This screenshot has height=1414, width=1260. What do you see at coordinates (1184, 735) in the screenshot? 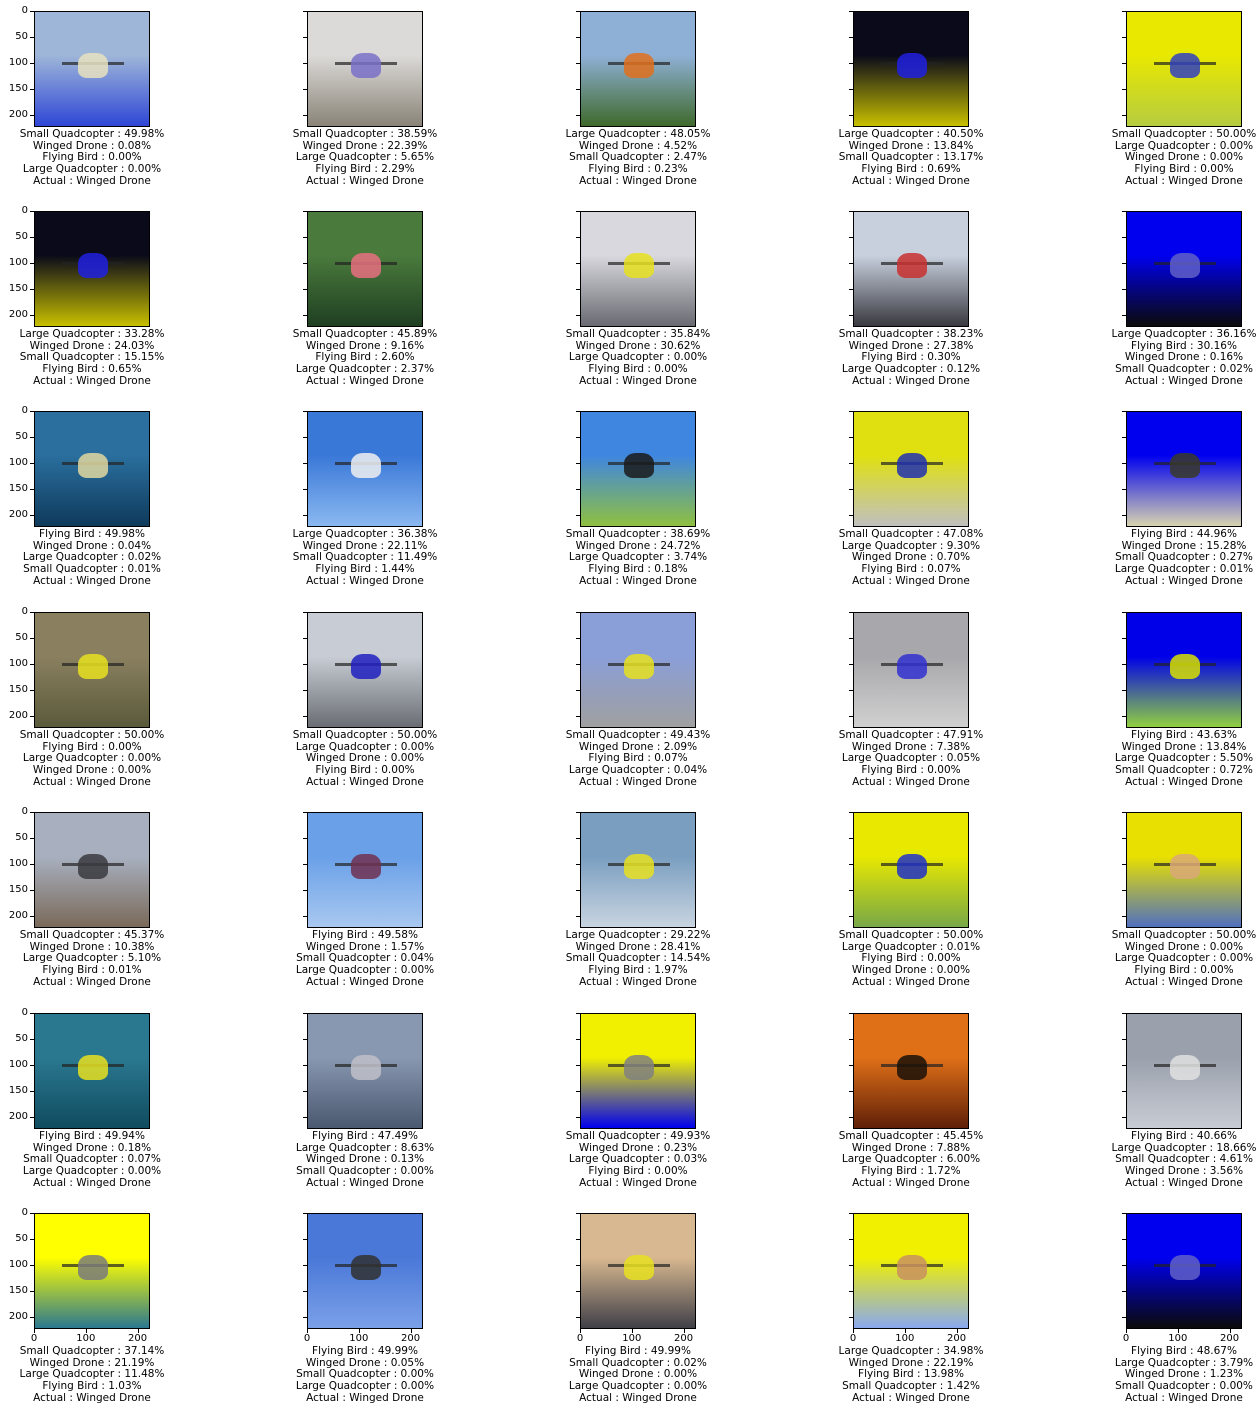
I see `prediction-line: Flying Bird : 43.63%` at bounding box center [1184, 735].